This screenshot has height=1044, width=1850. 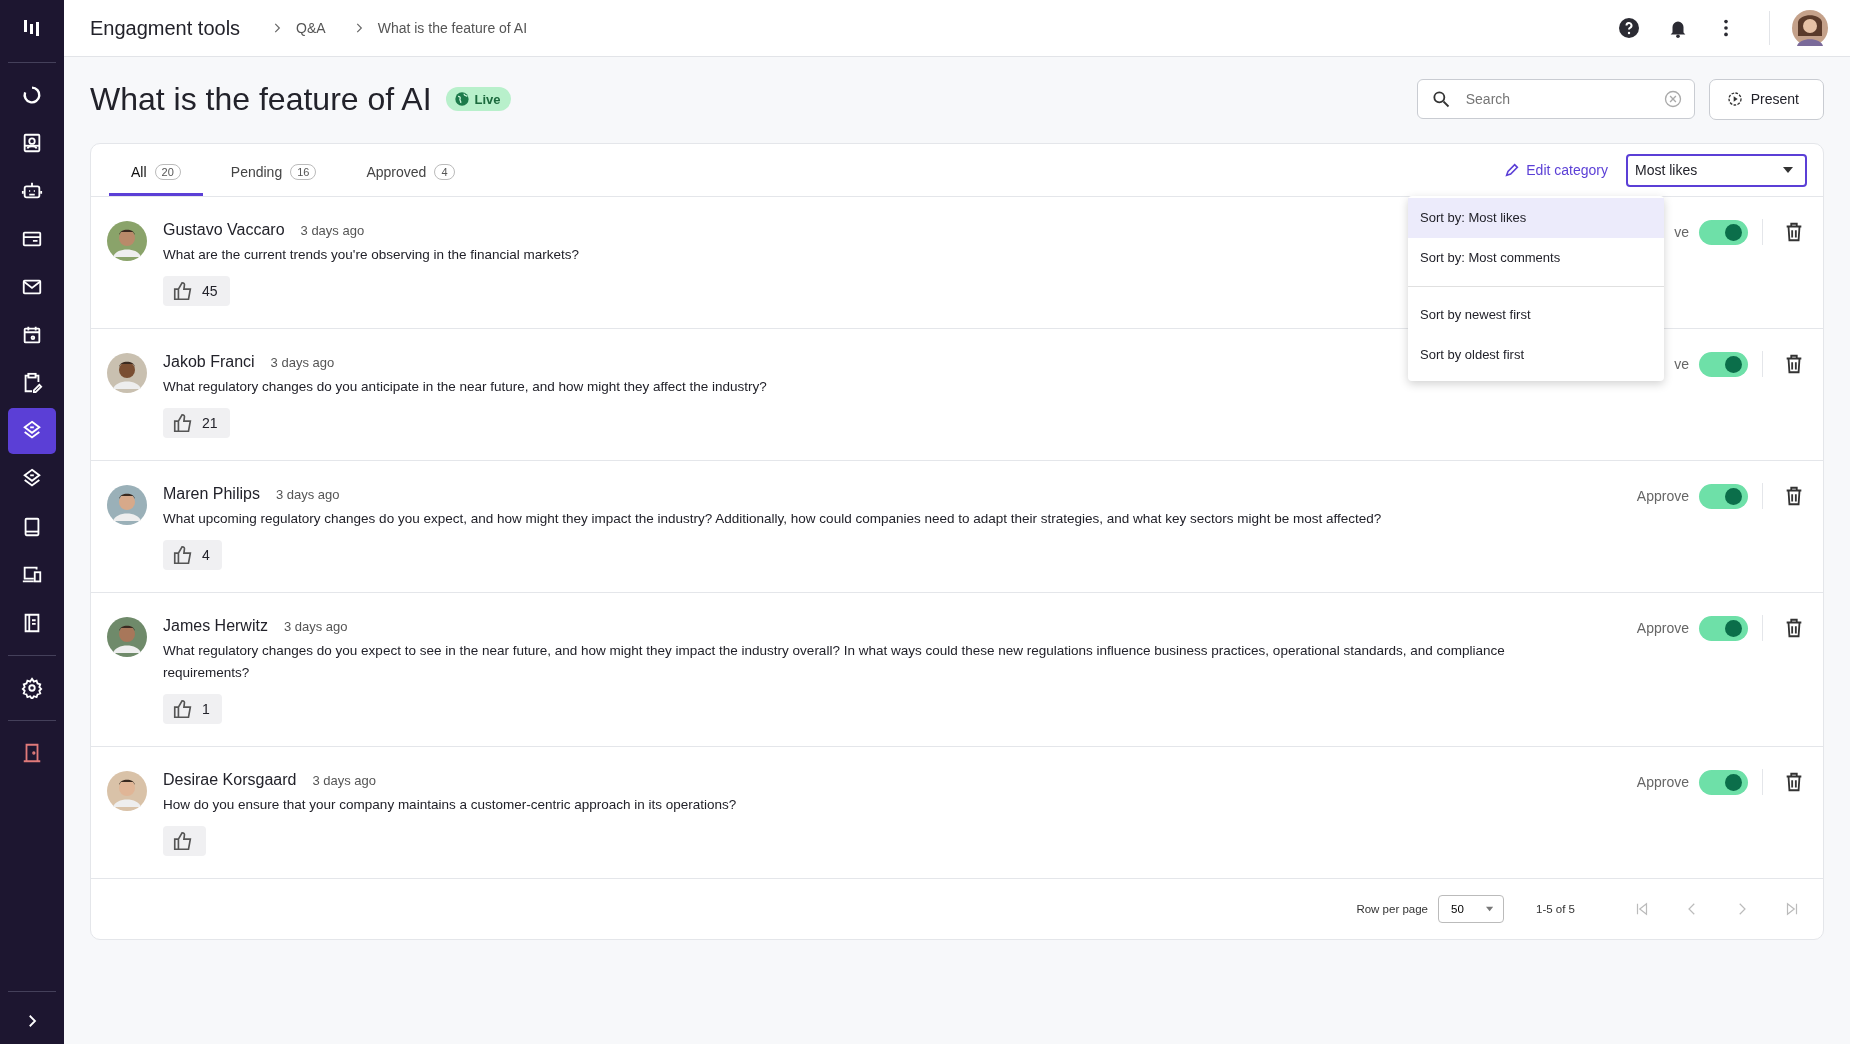 I want to click on contact-card-icon, so click(x=32, y=143).